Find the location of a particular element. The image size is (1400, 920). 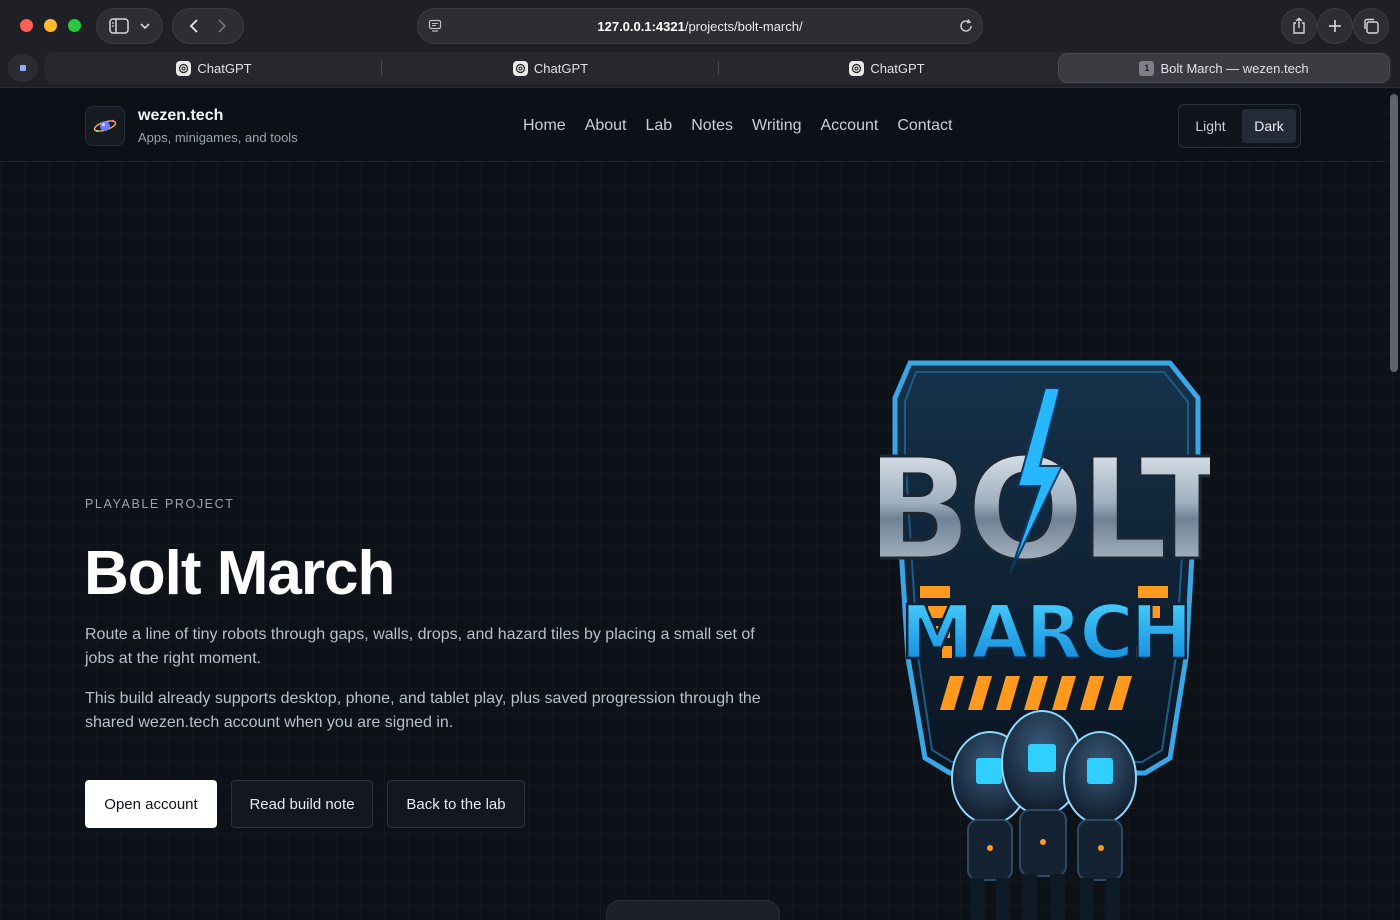

reload-icon is located at coordinates (966, 26).